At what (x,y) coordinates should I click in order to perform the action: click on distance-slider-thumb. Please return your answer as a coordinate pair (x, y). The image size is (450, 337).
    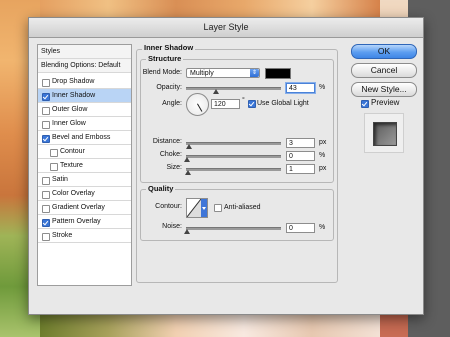
    Looking at the image, I should click on (189, 146).